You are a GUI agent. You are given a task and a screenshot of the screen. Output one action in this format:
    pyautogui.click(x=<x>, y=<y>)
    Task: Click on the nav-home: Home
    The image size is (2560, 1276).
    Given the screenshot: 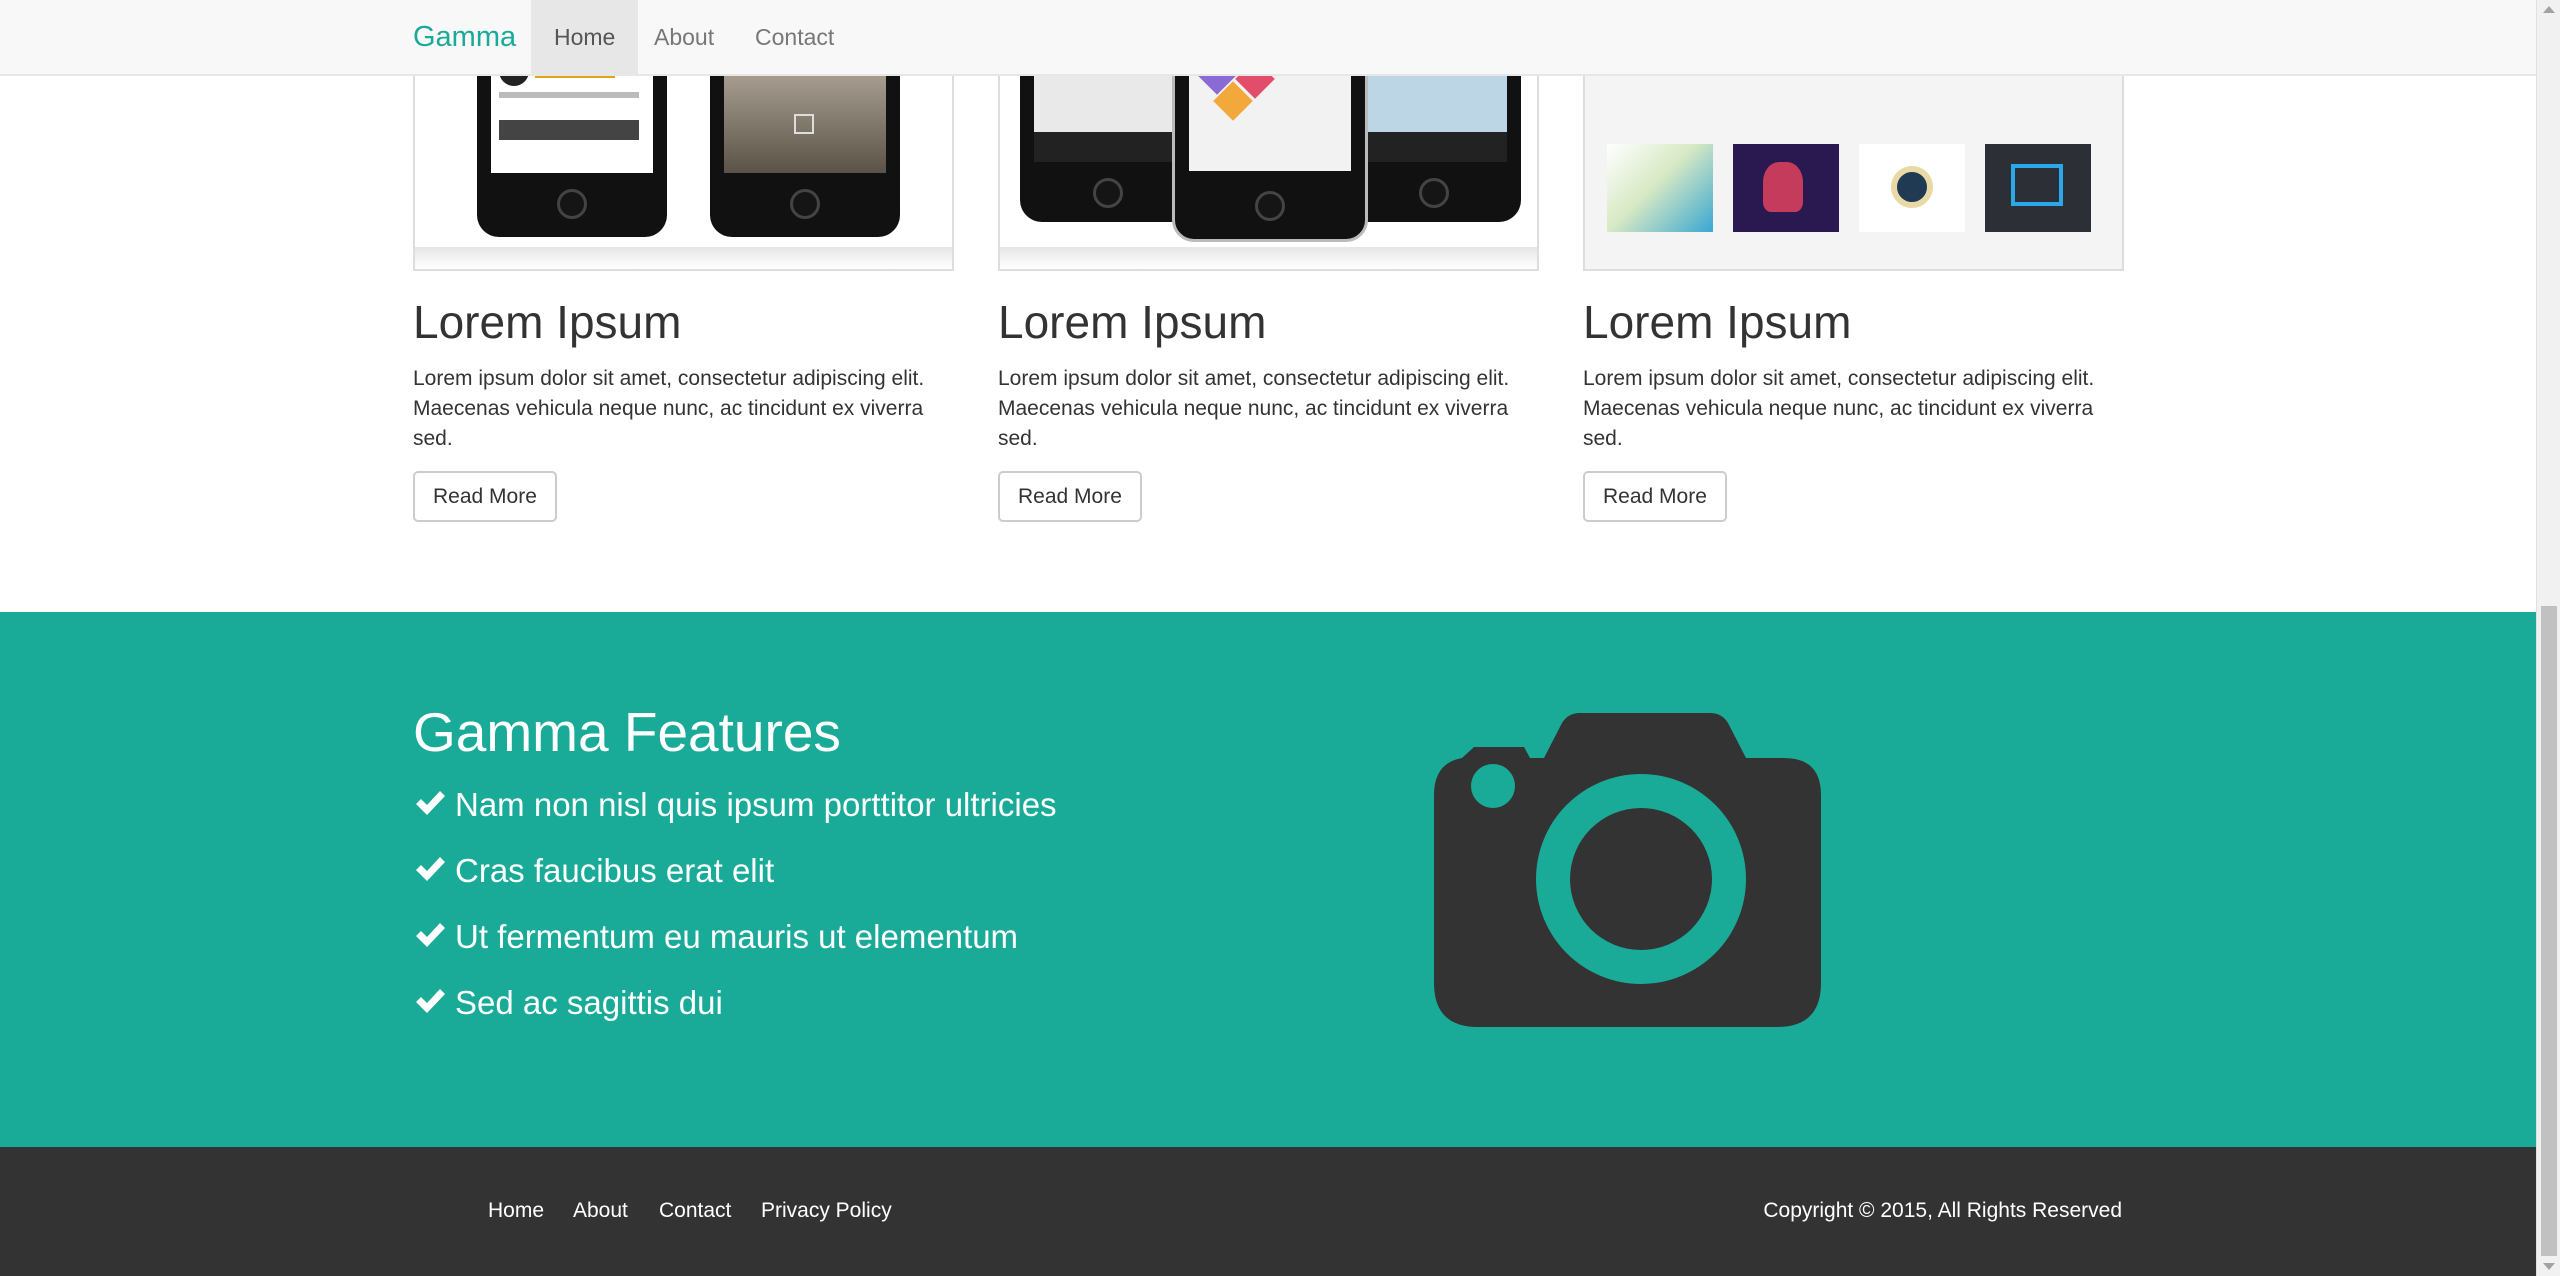 What is the action you would take?
    pyautogui.click(x=585, y=37)
    